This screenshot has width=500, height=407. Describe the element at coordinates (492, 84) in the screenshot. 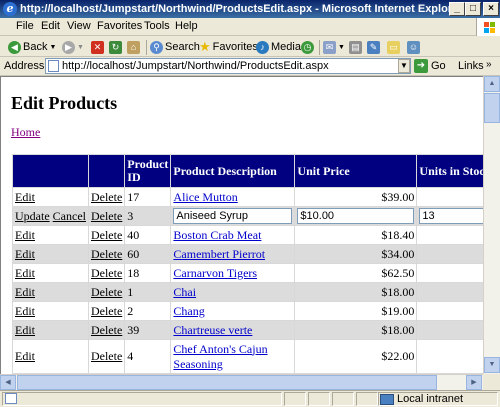

I see `scroll-up-icon: ▲` at that location.